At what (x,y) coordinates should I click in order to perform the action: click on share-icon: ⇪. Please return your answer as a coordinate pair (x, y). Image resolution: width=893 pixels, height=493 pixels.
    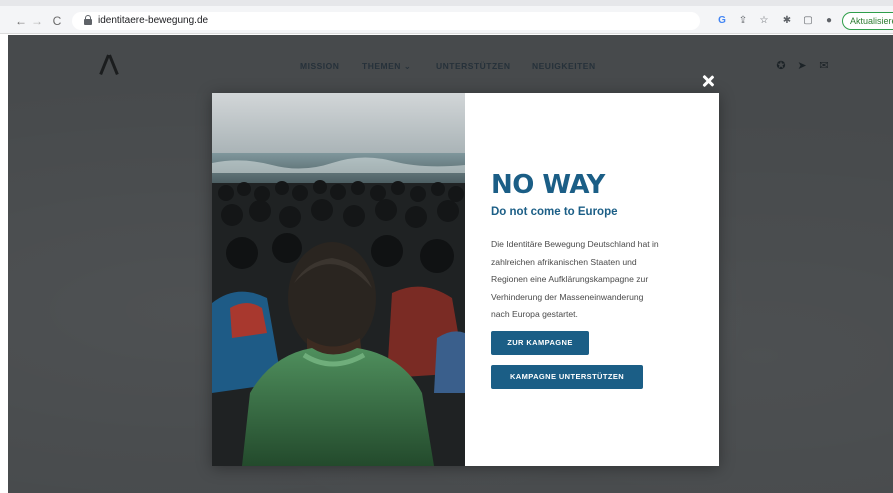
    Looking at the image, I should click on (743, 21).